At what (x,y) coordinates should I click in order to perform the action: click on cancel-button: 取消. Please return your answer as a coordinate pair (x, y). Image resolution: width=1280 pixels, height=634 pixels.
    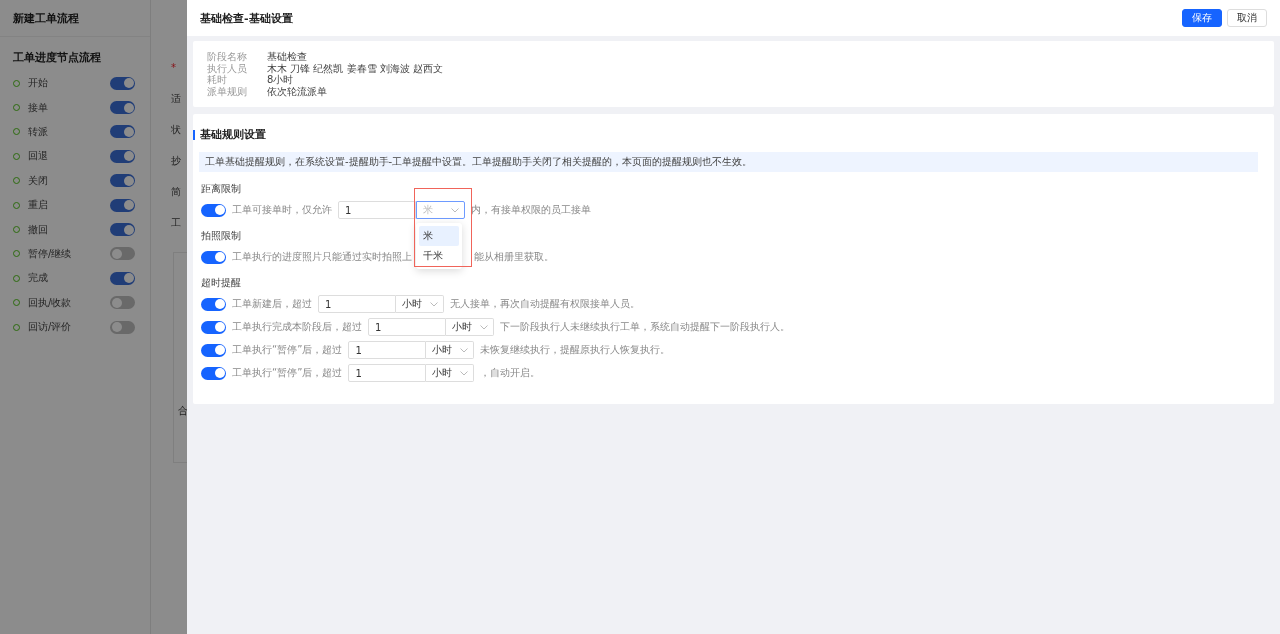
    Looking at the image, I should click on (1247, 18).